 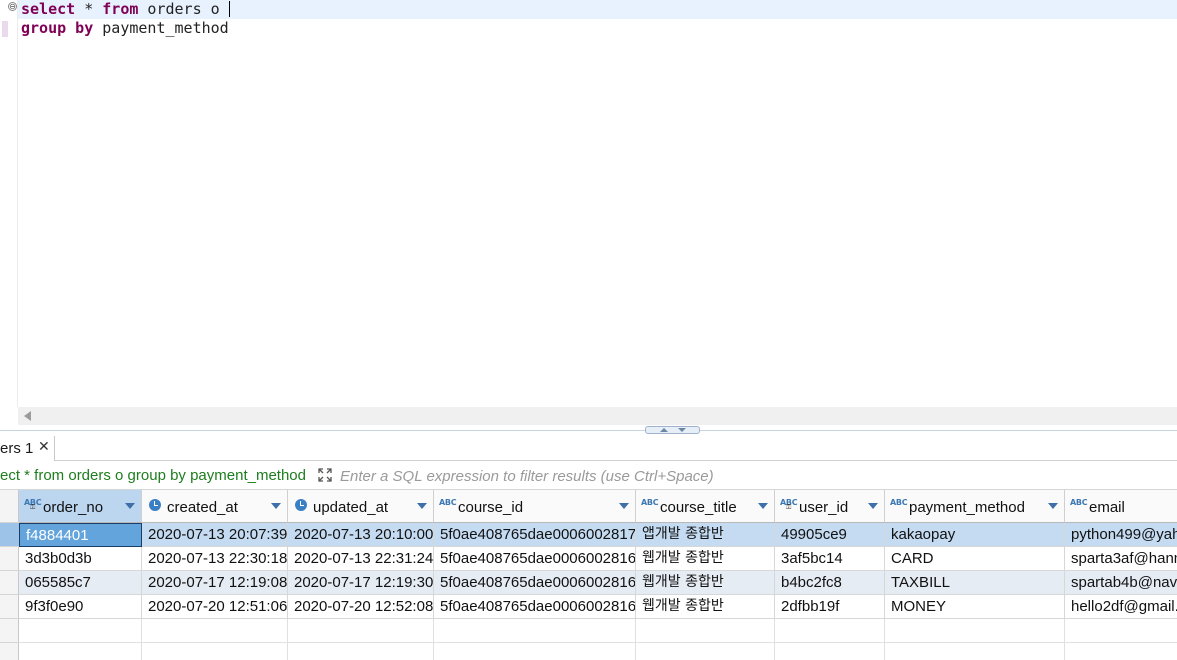 I want to click on cell-payment-method: CARD, so click(x=975, y=559).